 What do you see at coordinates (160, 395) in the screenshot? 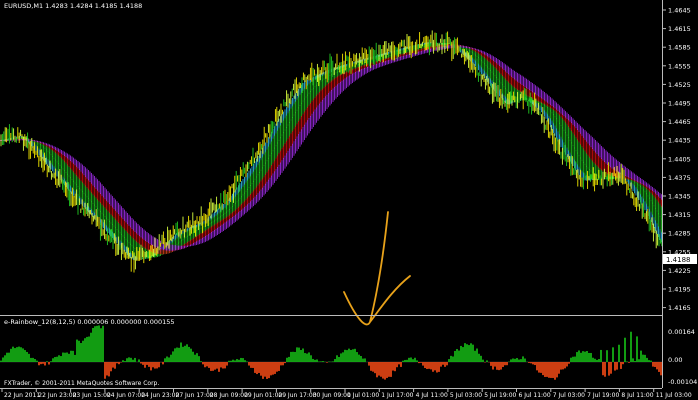
I see `time-tick-label: 24 Jun 23:00` at bounding box center [160, 395].